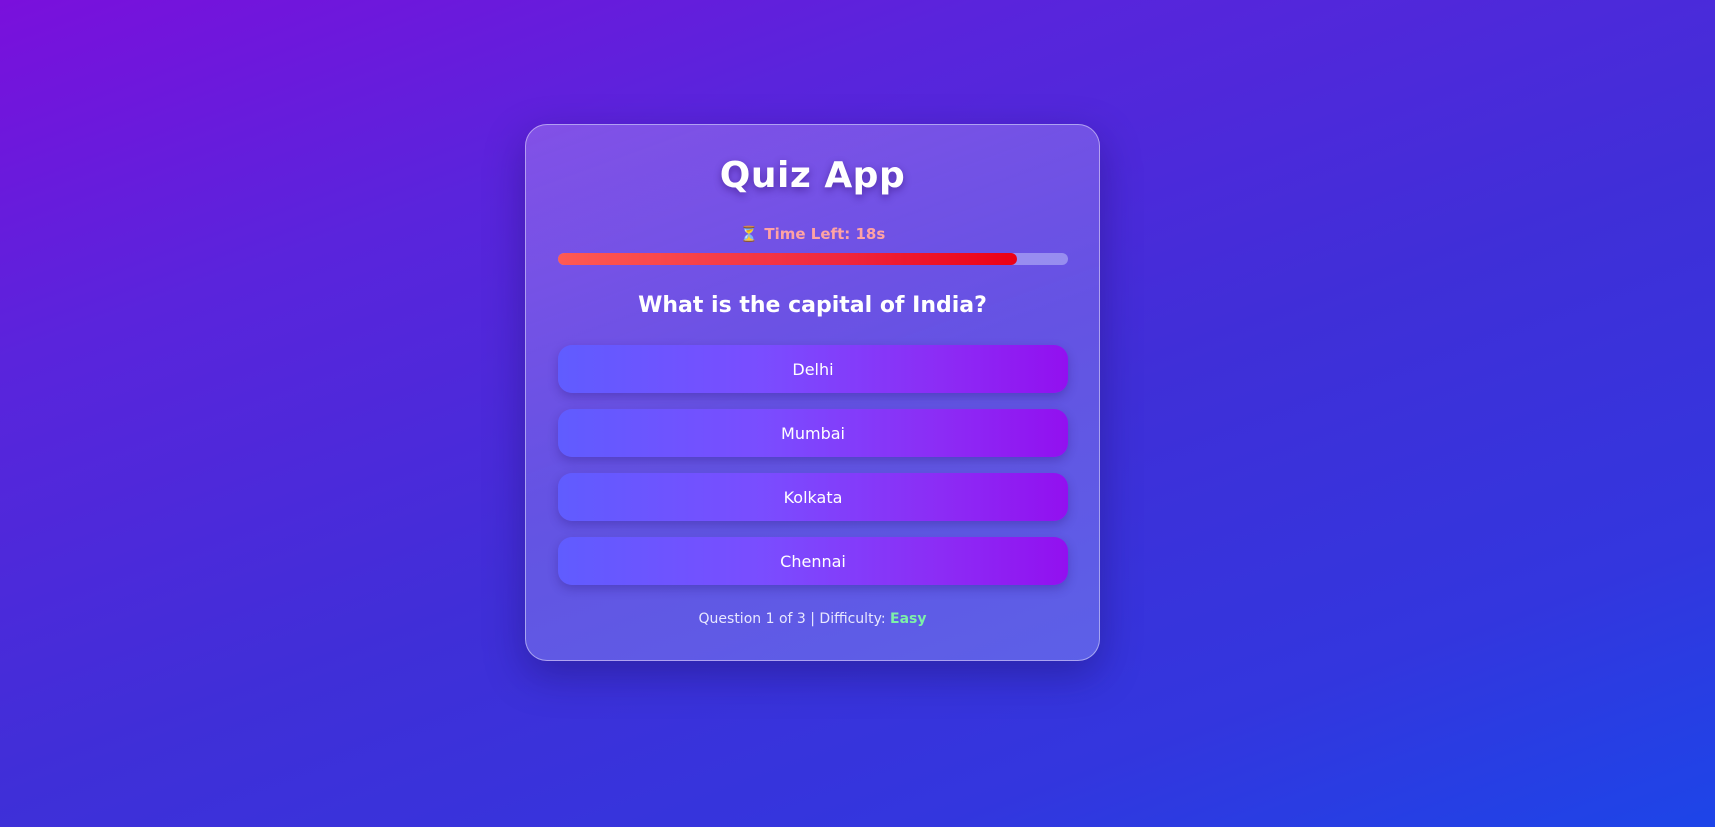 This screenshot has width=1715, height=827. I want to click on question-text: What is the capital of India?, so click(812, 305).